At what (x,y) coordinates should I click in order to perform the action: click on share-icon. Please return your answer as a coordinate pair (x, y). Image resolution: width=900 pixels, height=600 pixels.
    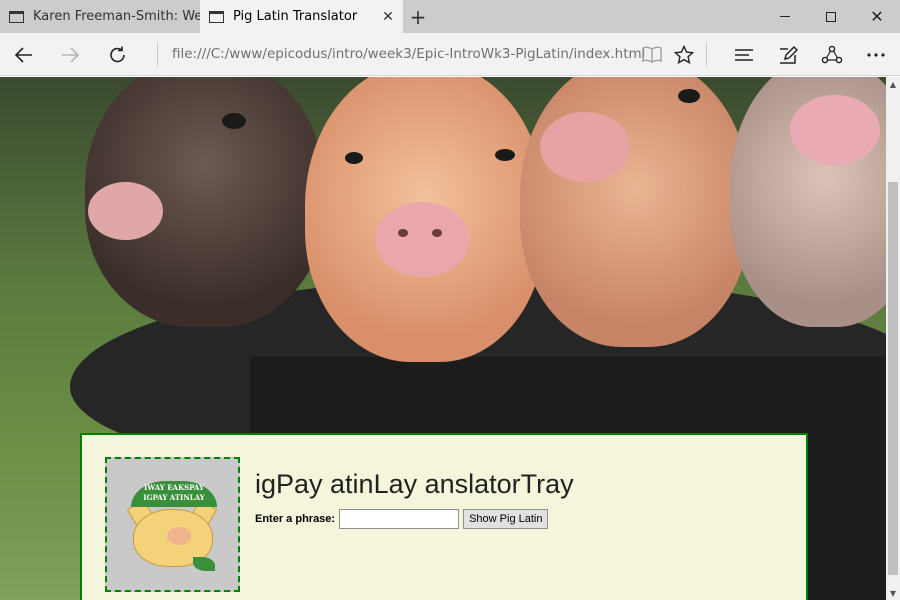
    Looking at the image, I should click on (832, 54).